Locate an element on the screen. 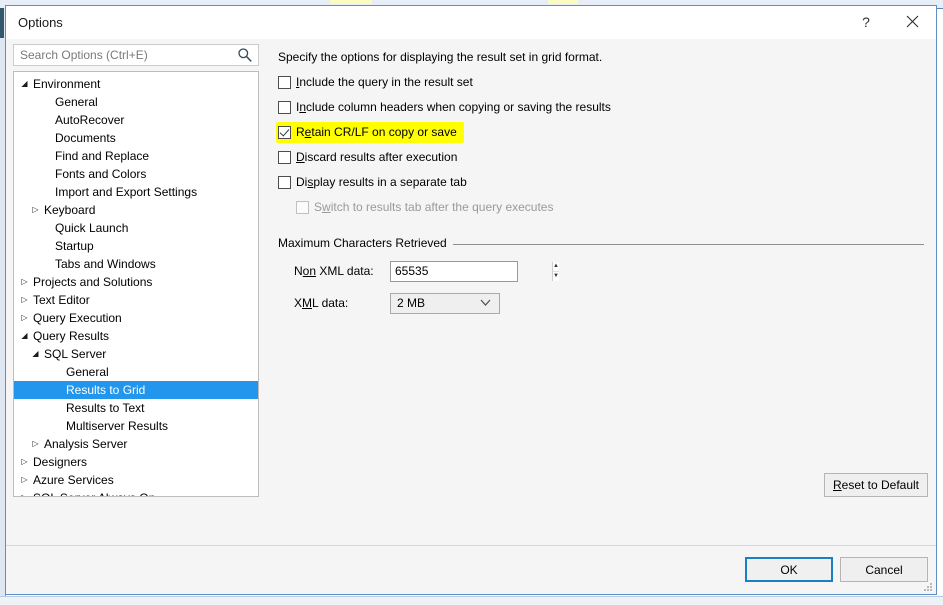 This screenshot has width=943, height=605. checkbox-row-include-the-query-in-the-result-set: Include the query in the result set is located at coordinates (603, 86).